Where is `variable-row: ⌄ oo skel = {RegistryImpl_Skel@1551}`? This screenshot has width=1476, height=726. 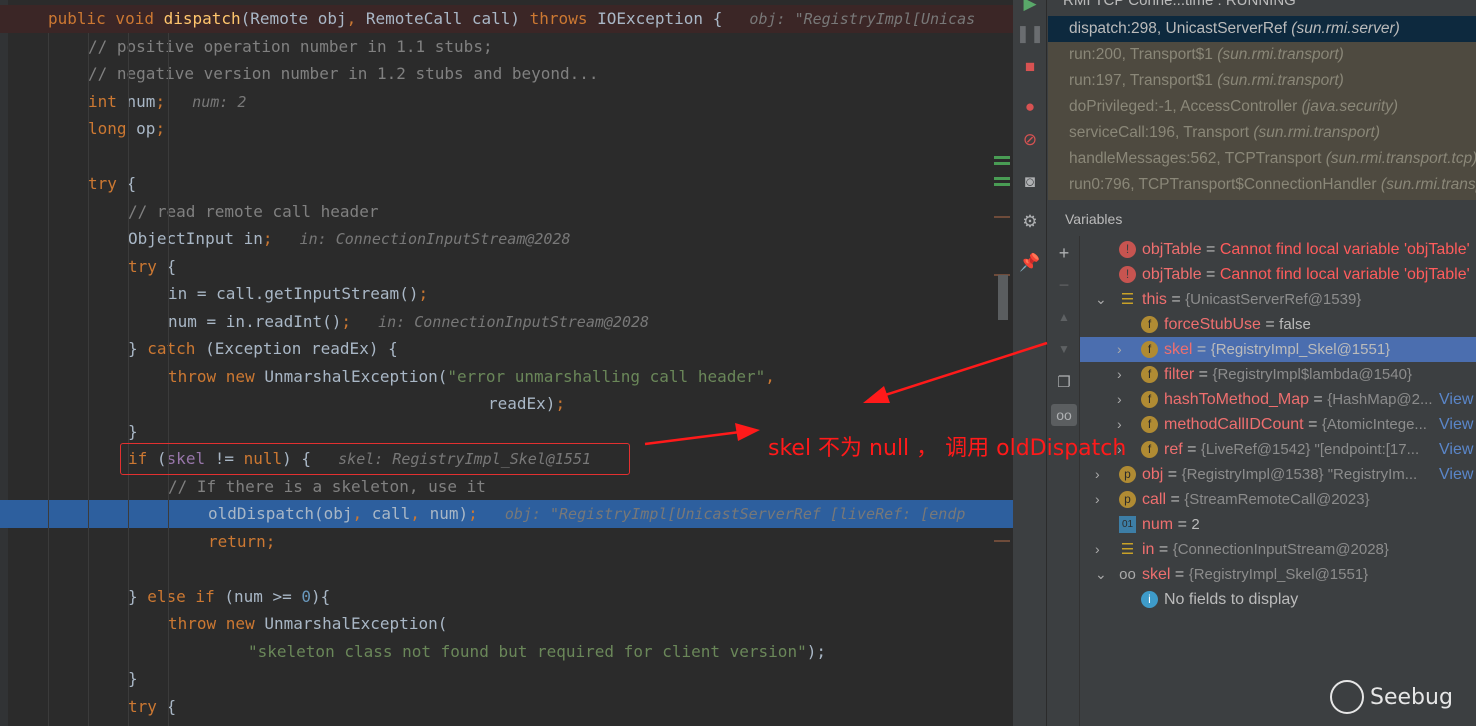 variable-row: ⌄ oo skel = {RegistryImpl_Skel@1551} is located at coordinates (1278, 574).